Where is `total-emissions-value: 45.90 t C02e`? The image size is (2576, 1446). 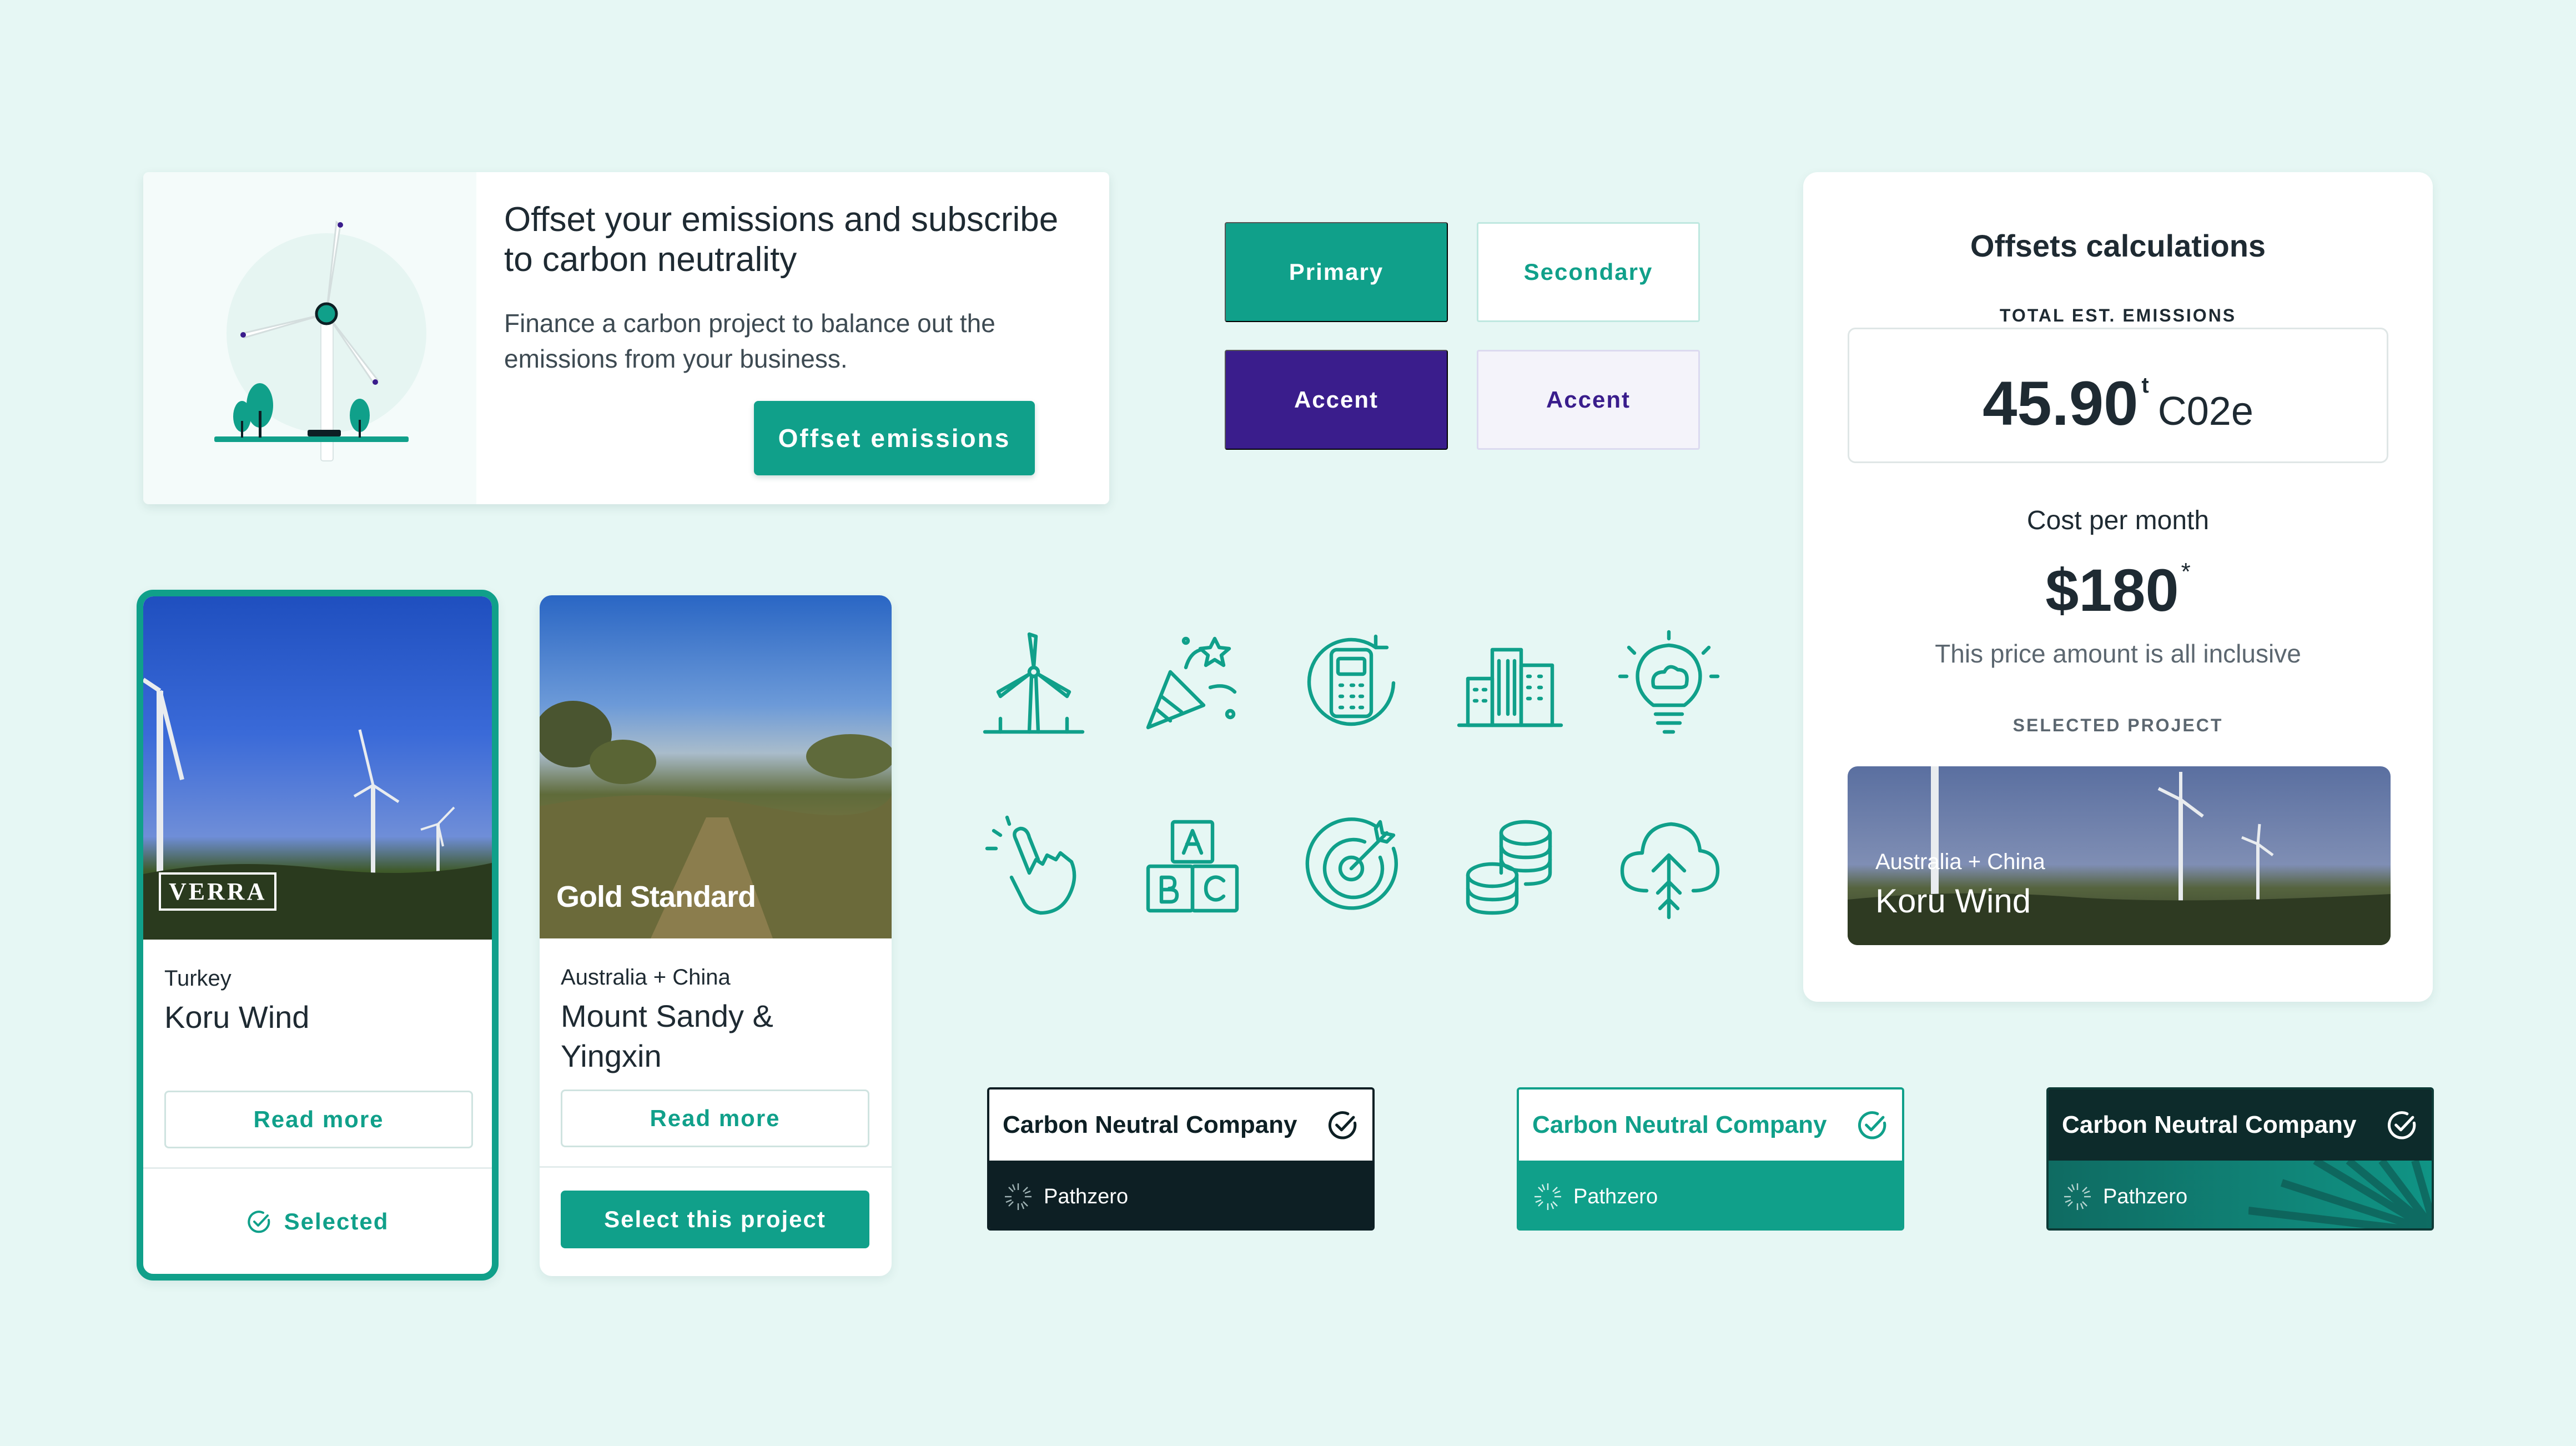 total-emissions-value: 45.90 t C02e is located at coordinates (2118, 403).